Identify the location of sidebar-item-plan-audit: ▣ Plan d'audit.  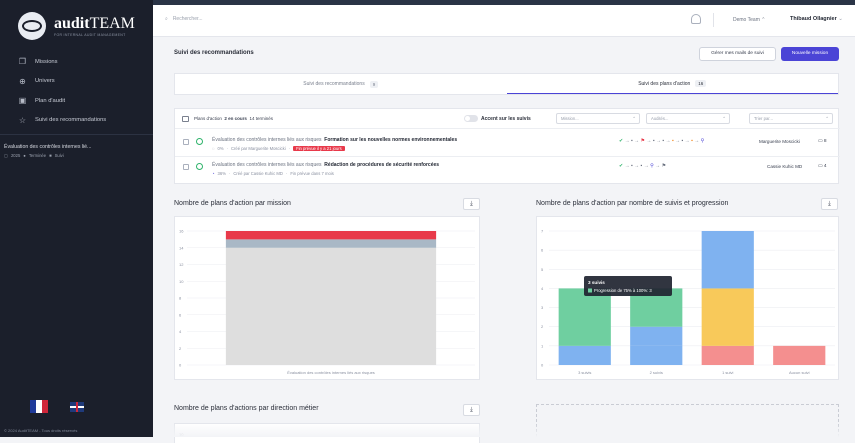
(76, 101).